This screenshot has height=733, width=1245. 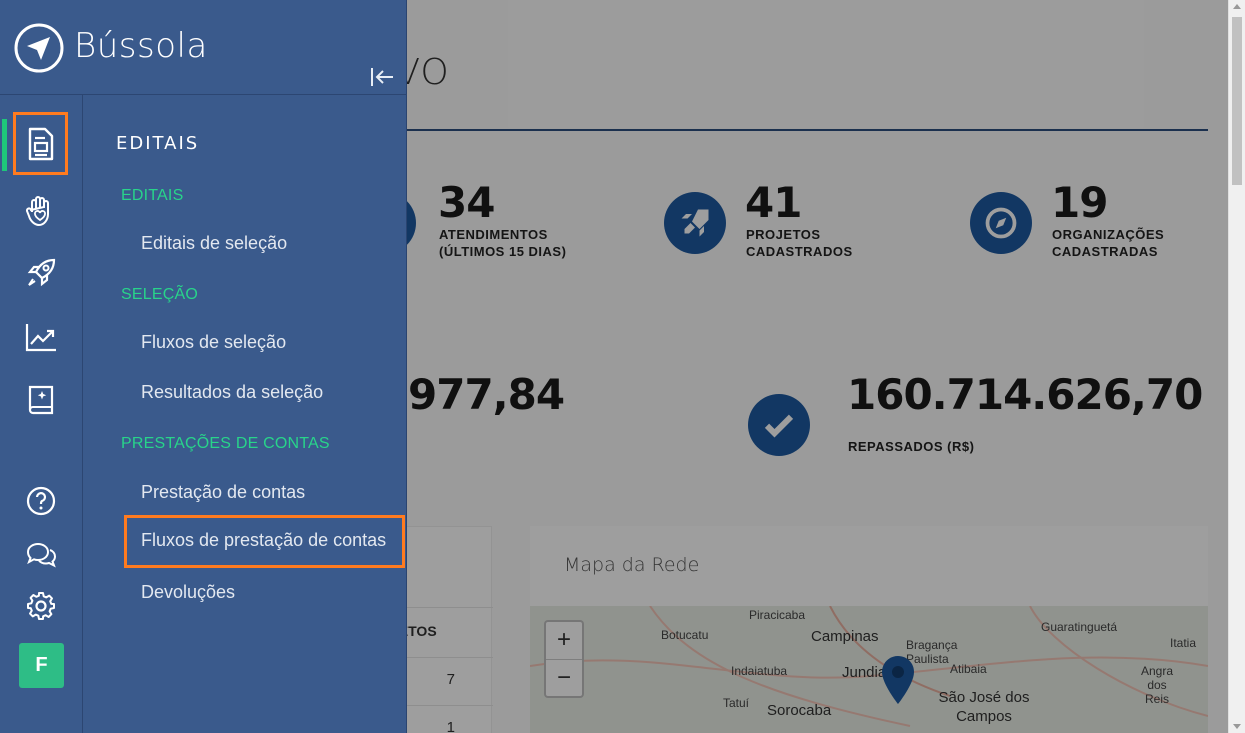 I want to click on book-icon, so click(x=41, y=400).